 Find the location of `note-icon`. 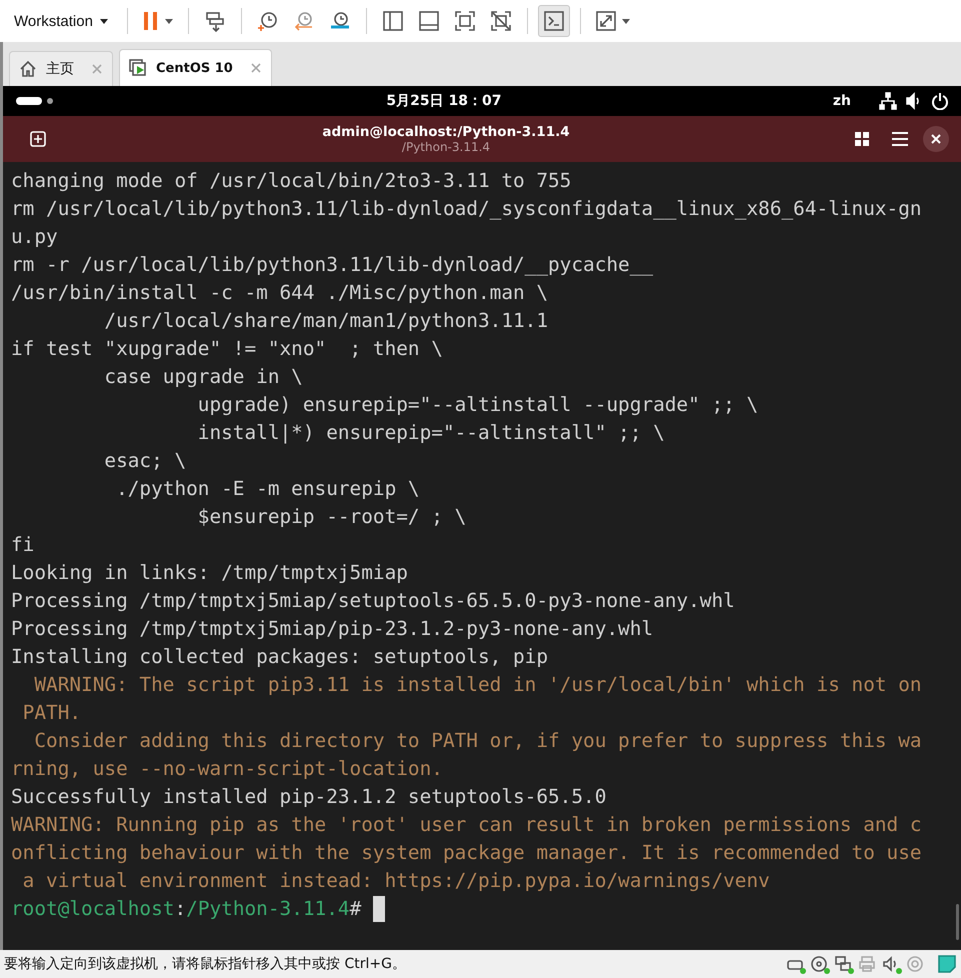

note-icon is located at coordinates (947, 964).